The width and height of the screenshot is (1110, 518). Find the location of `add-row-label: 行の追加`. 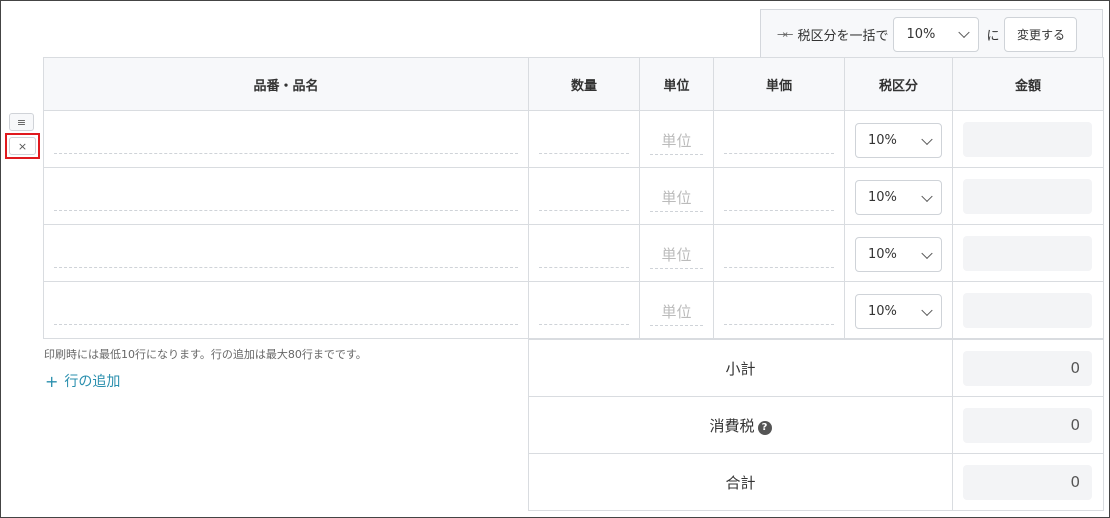

add-row-label: 行の追加 is located at coordinates (92, 382).